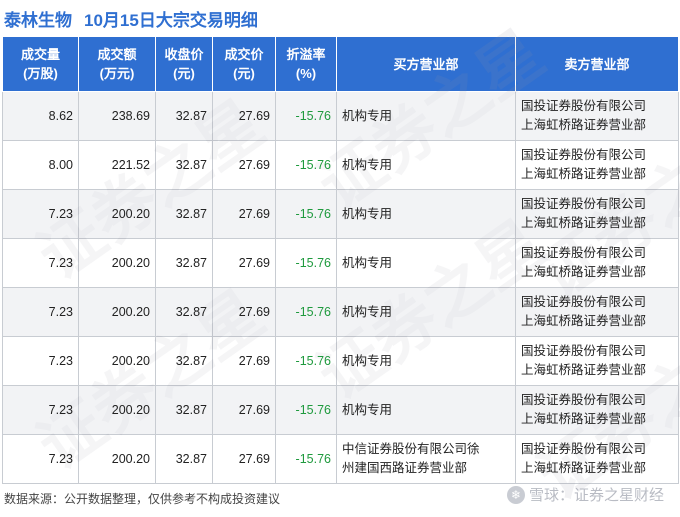 The height and width of the screenshot is (517, 680). I want to click on data-source-note: 数据来源：公开数据整理，仅供参考不构成投资建议, so click(142, 499).